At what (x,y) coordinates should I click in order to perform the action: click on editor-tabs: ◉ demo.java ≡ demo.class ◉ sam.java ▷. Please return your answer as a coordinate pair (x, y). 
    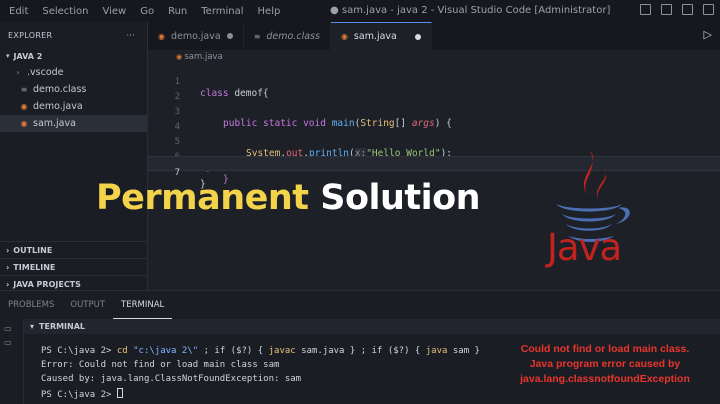
    Looking at the image, I should click on (434, 36).